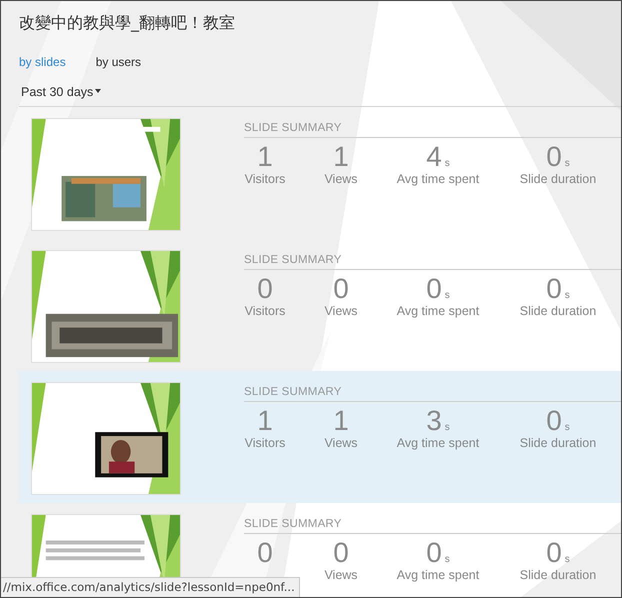  I want to click on period-dropdown: Past 30 days, so click(61, 92).